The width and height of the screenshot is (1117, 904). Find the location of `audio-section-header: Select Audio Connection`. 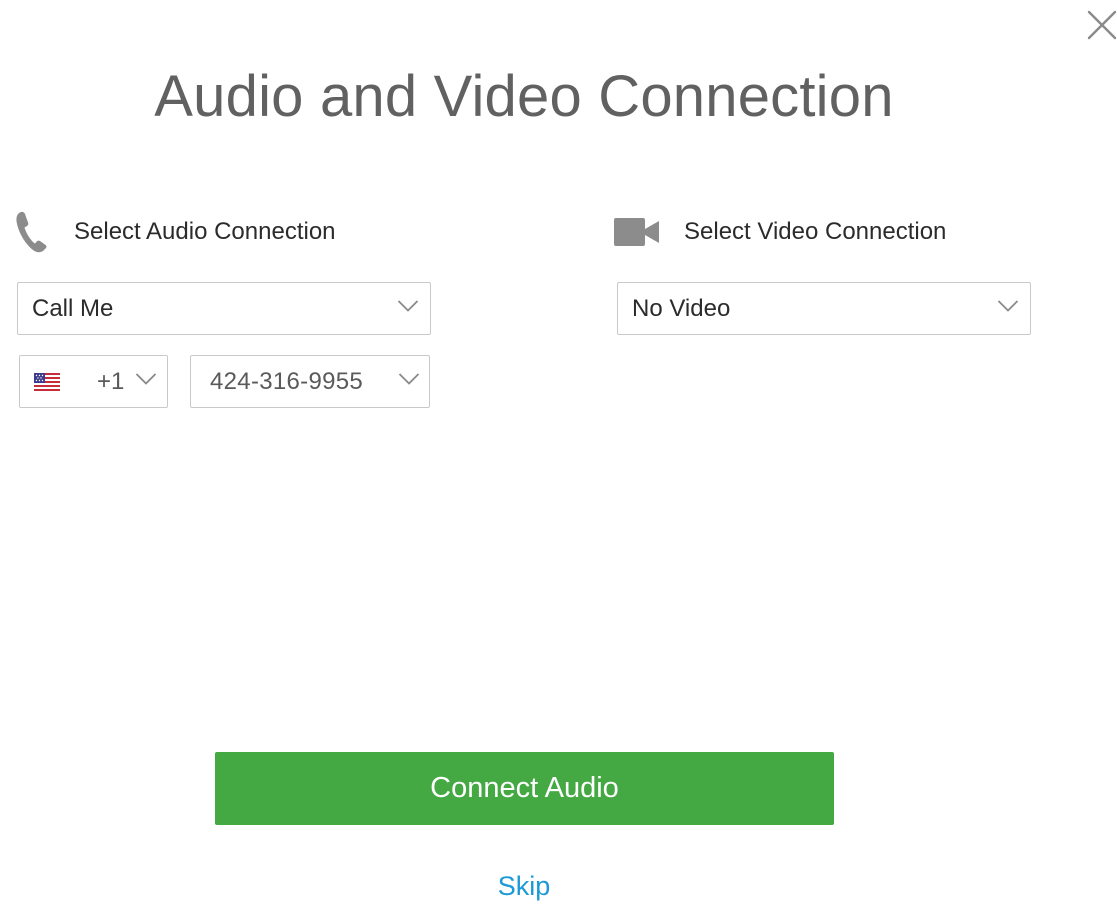

audio-section-header: Select Audio Connection is located at coordinates (175, 232).